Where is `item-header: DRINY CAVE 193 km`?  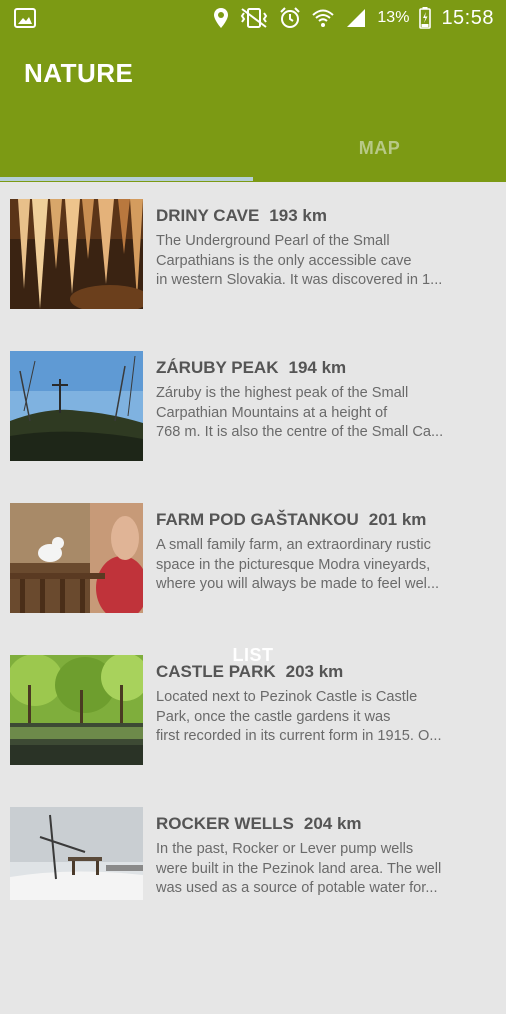
item-header: DRINY CAVE 193 km is located at coordinates (241, 216).